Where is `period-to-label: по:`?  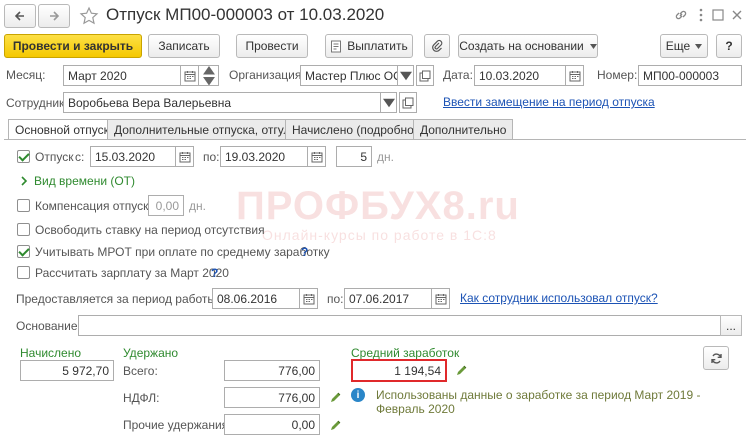 period-to-label: по: is located at coordinates (335, 299).